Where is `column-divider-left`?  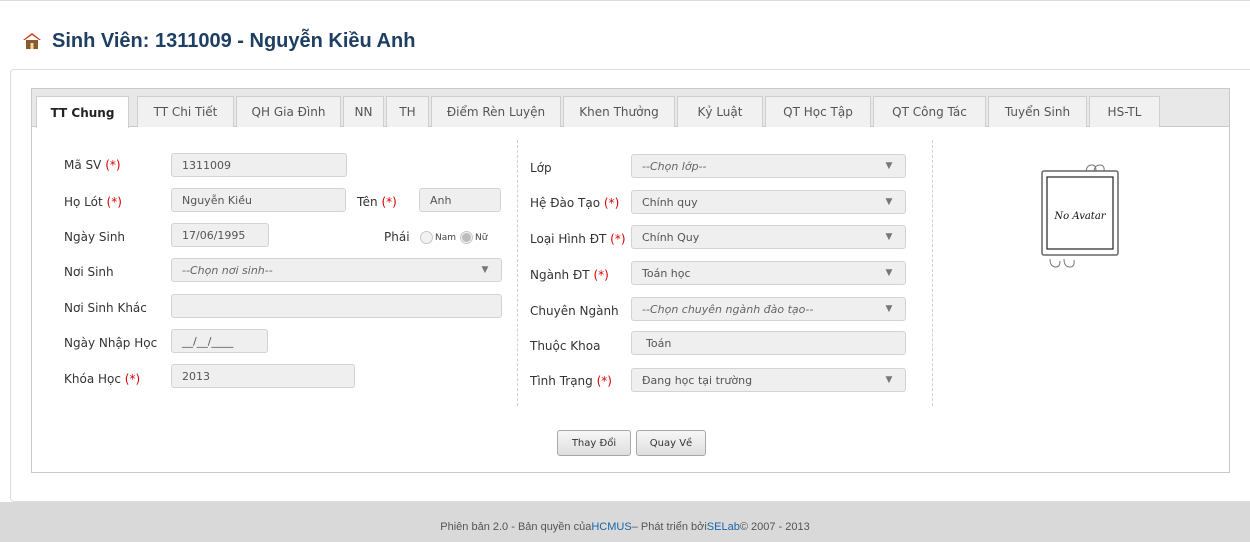 column-divider-left is located at coordinates (517, 273).